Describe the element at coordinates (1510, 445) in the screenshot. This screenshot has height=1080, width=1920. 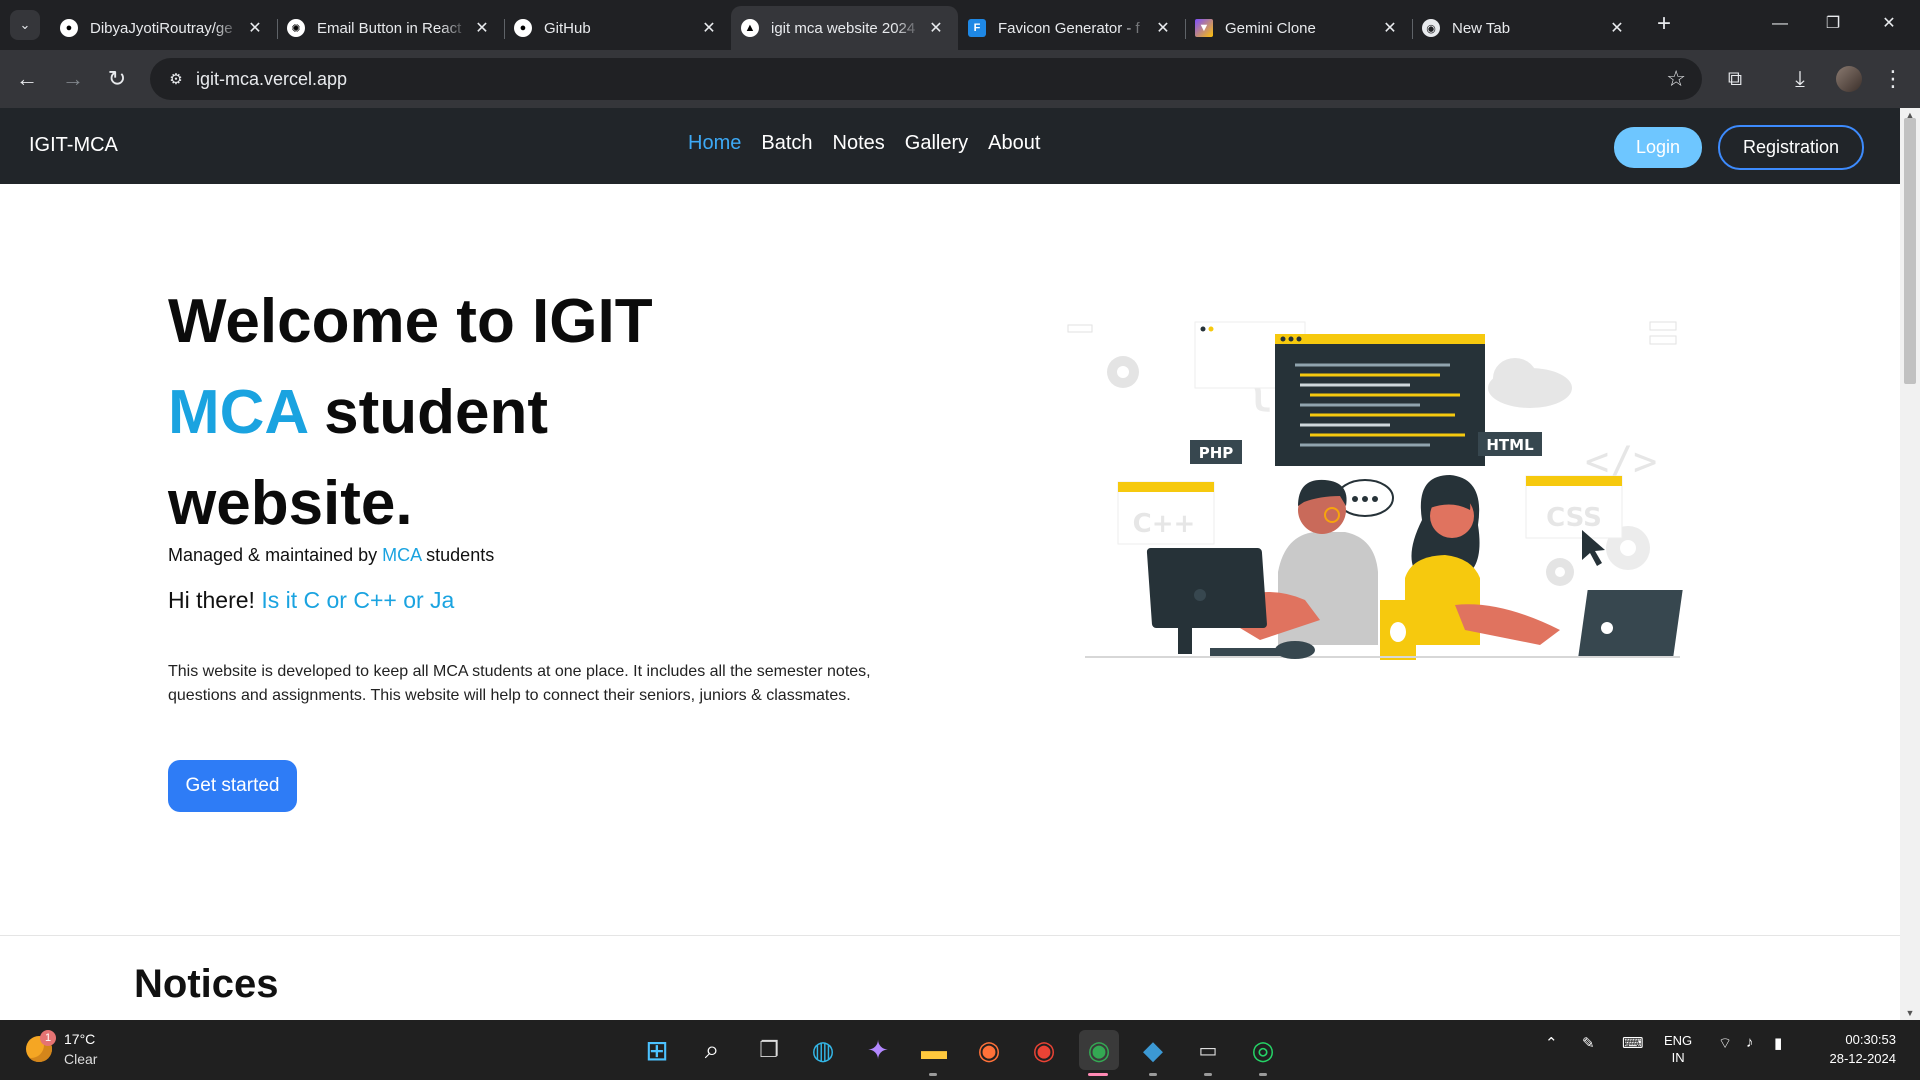
I see `html-label: HTML` at that location.